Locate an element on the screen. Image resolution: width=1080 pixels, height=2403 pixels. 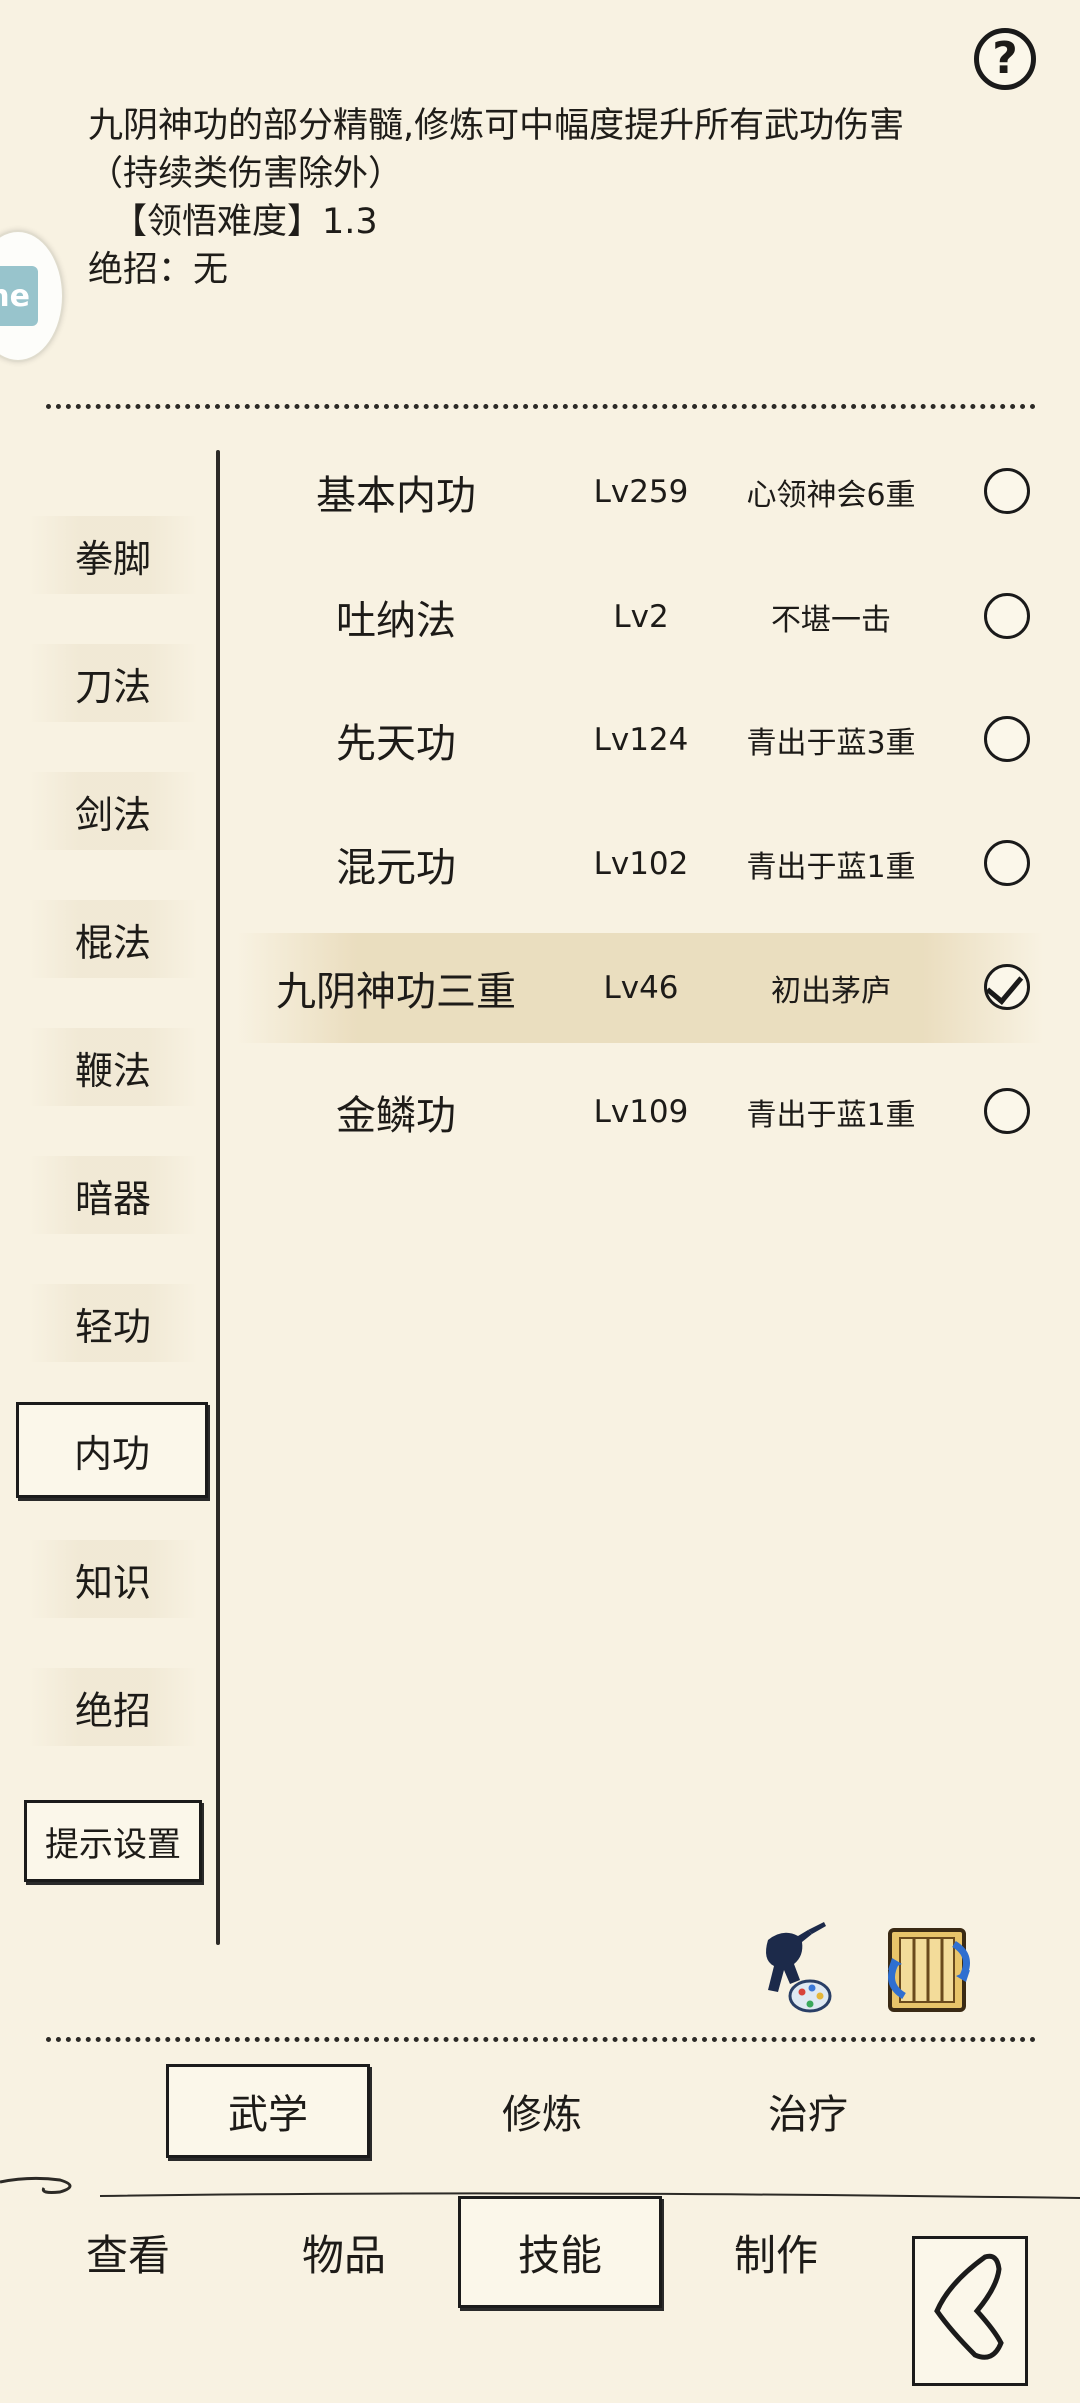
category-quanjiao: 拳脚 is located at coordinates (113, 555).